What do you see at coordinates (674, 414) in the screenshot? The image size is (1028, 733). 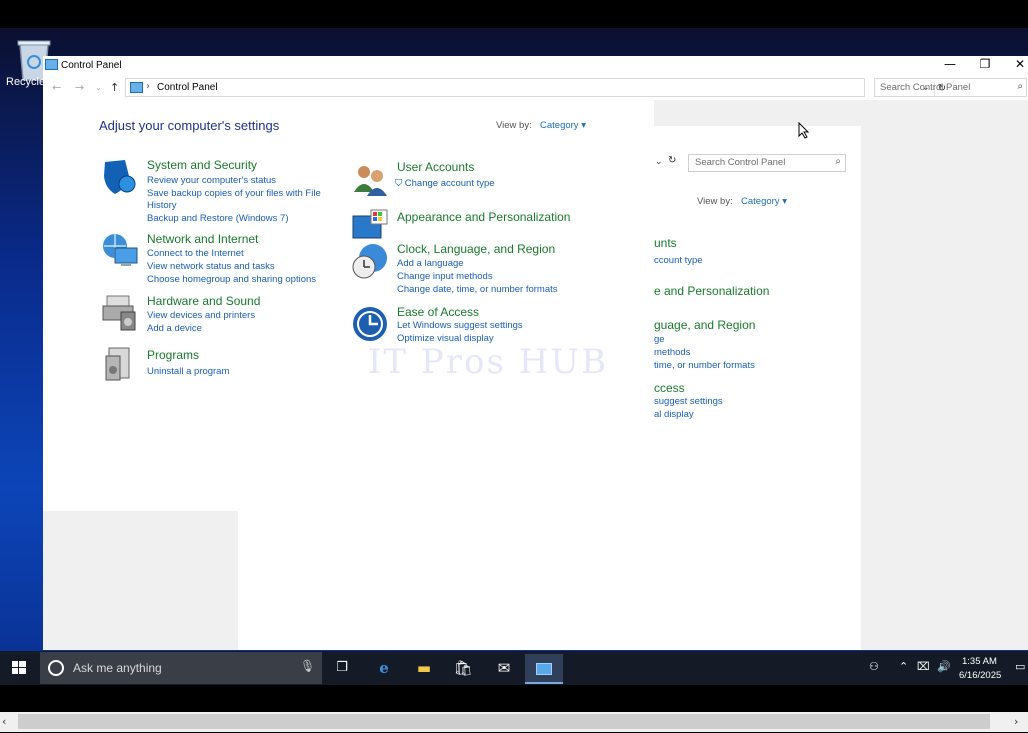 I see `category-link: al display` at bounding box center [674, 414].